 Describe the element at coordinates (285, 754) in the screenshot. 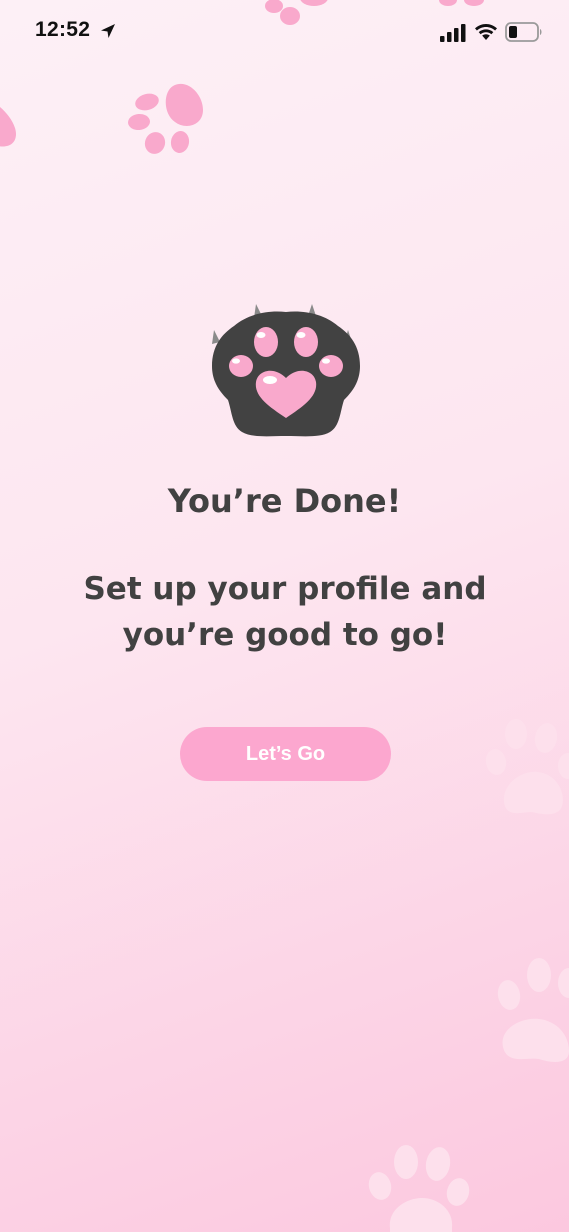

I see `lets-go-button: Let’s Go` at that location.